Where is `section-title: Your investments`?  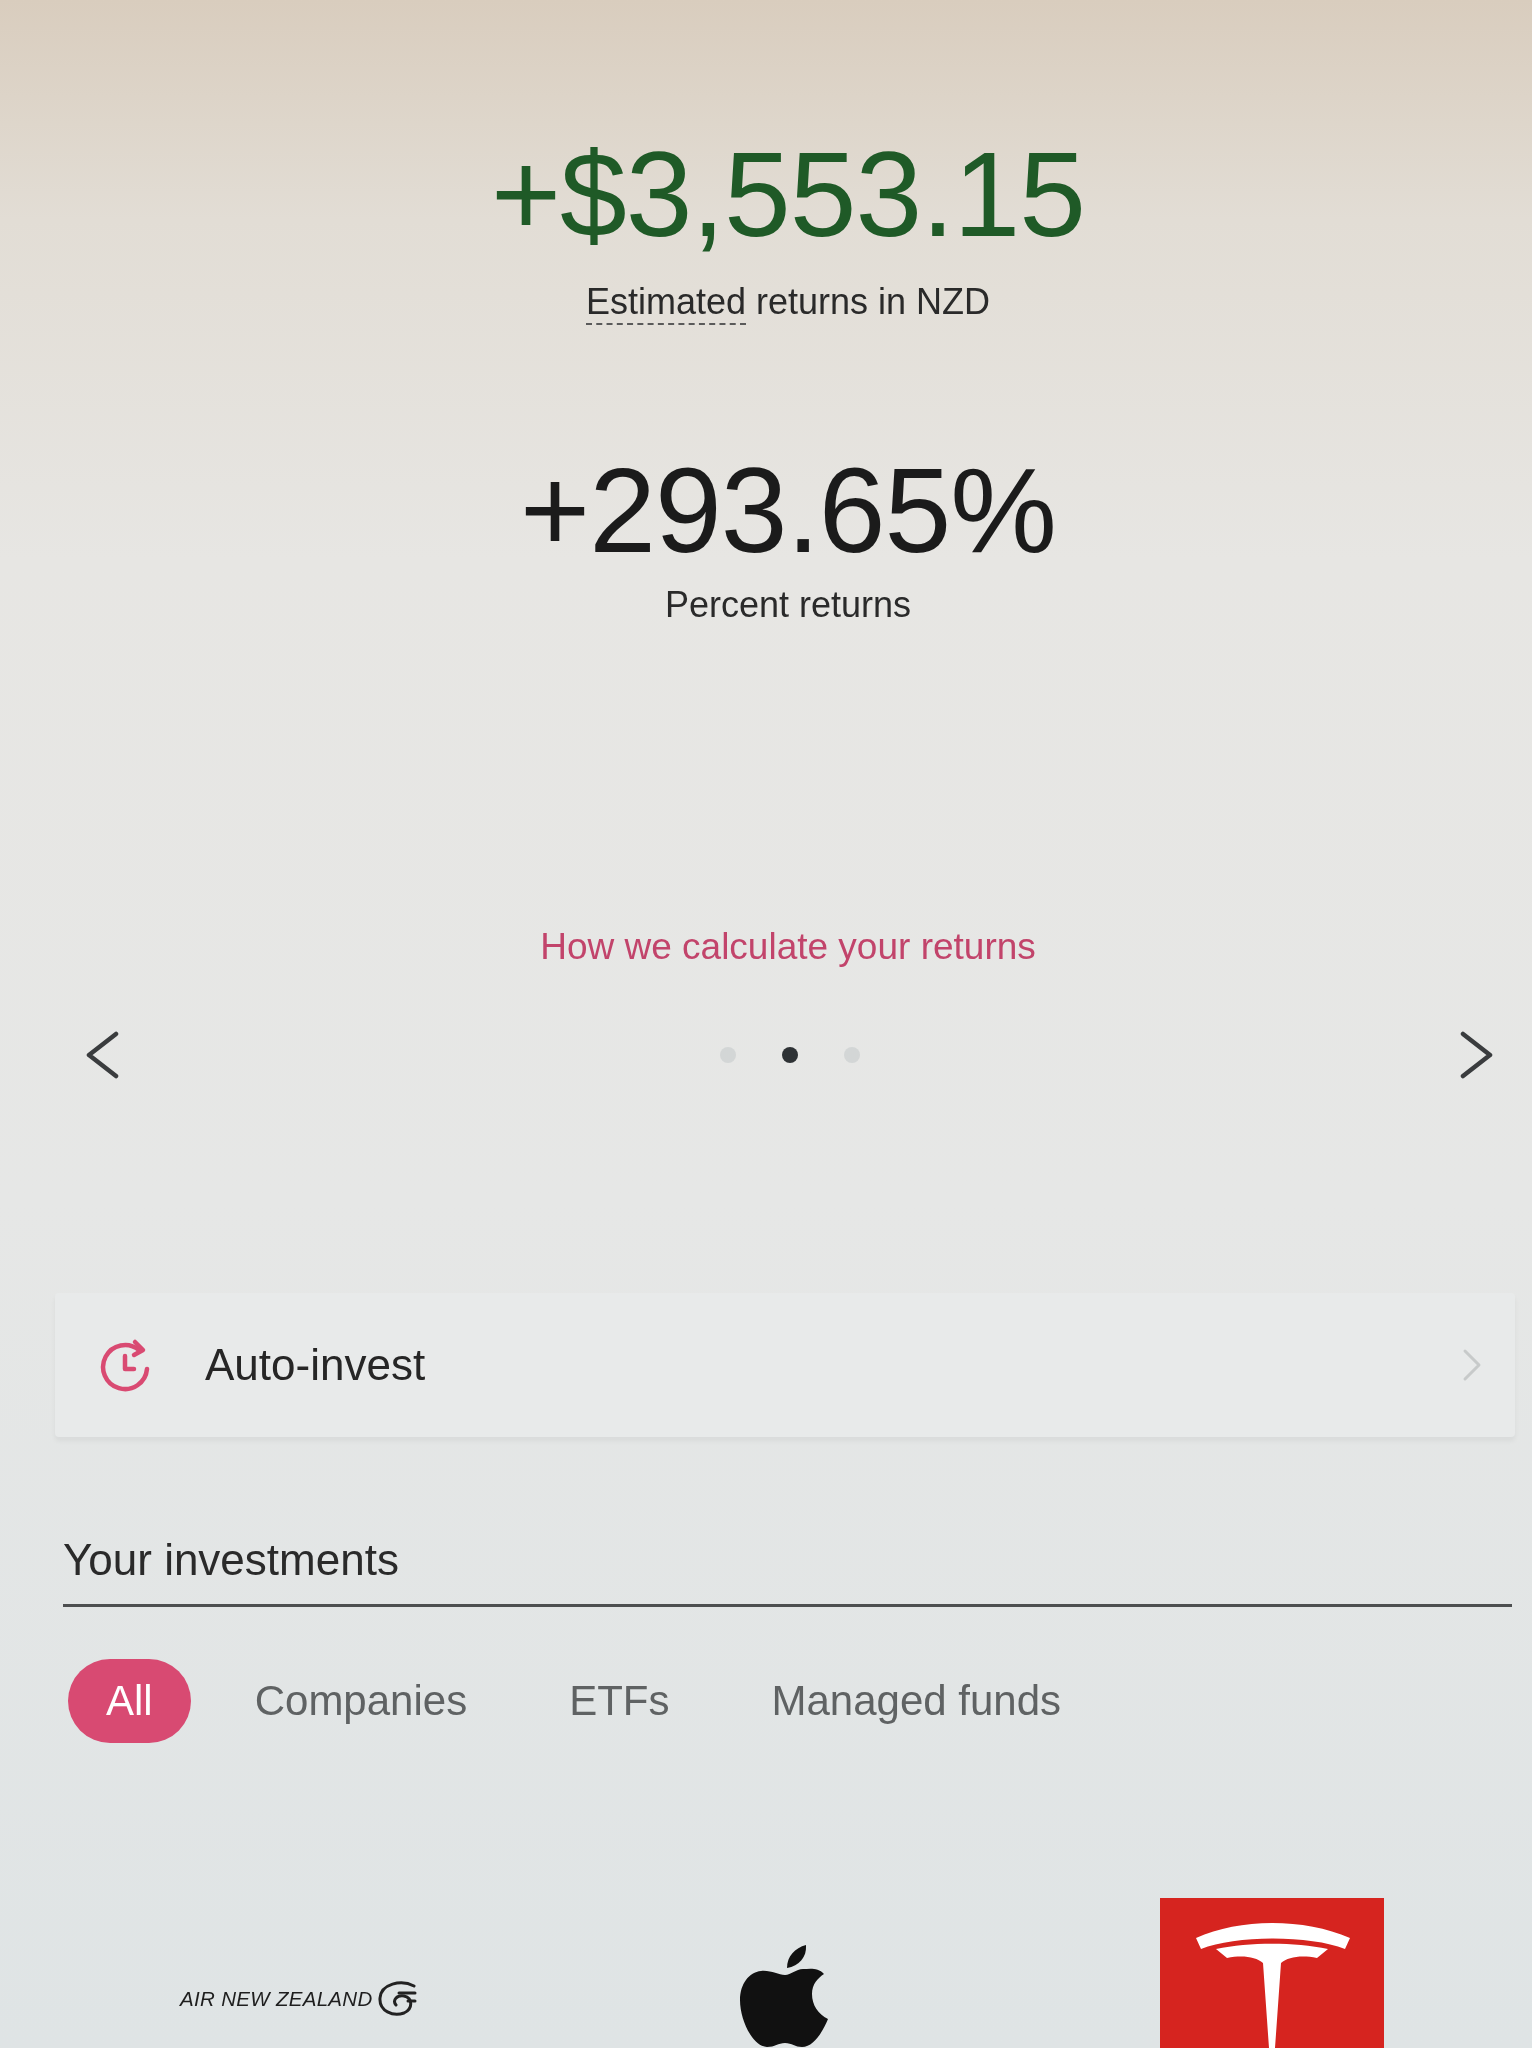 section-title: Your investments is located at coordinates (231, 1559).